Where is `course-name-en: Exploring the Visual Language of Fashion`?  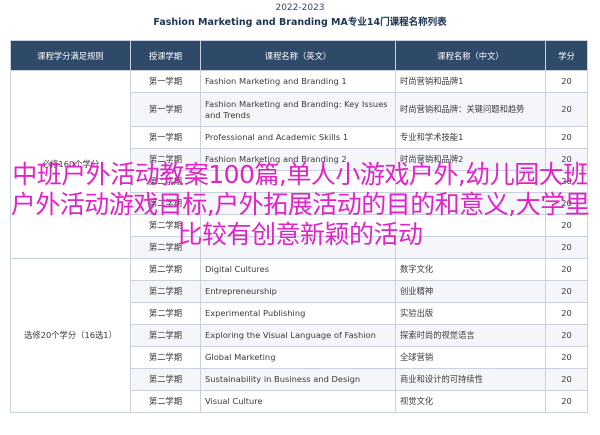
course-name-en: Exploring the Visual Language of Fashion is located at coordinates (298, 335).